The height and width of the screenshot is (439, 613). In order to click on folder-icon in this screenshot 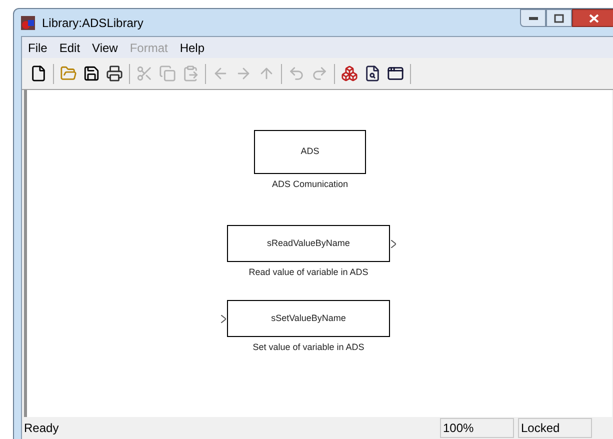, I will do `click(68, 73)`.